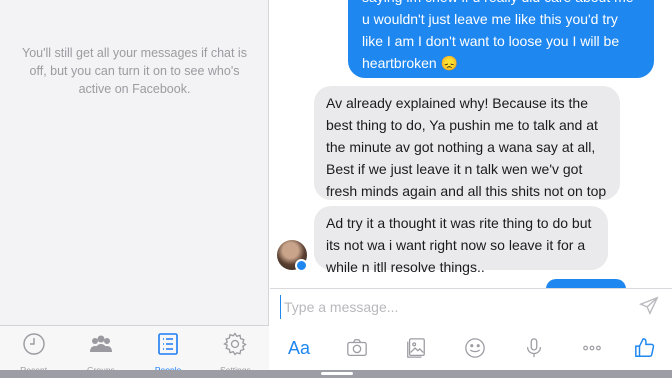 The height and width of the screenshot is (378, 672). What do you see at coordinates (299, 348) in the screenshot?
I see `text-format-button: Aa` at bounding box center [299, 348].